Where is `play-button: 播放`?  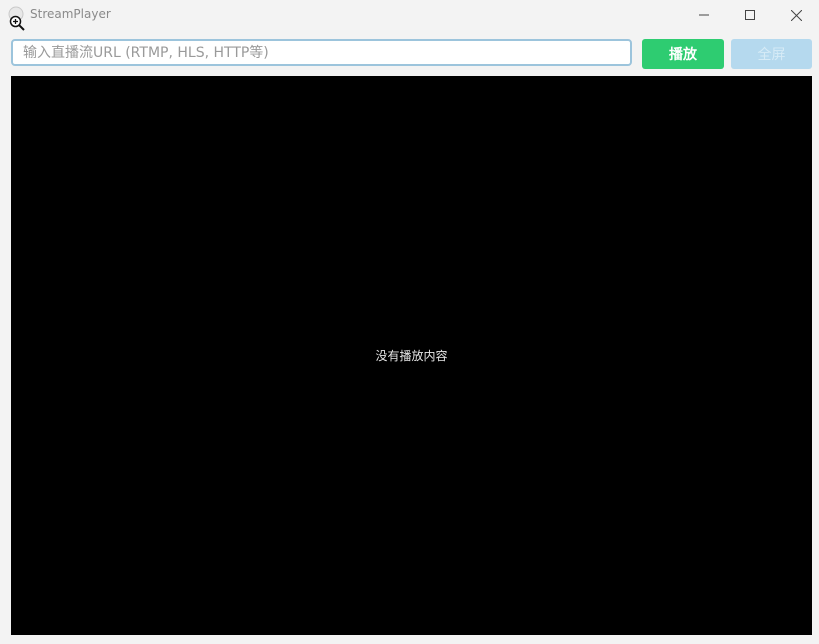 play-button: 播放 is located at coordinates (683, 54).